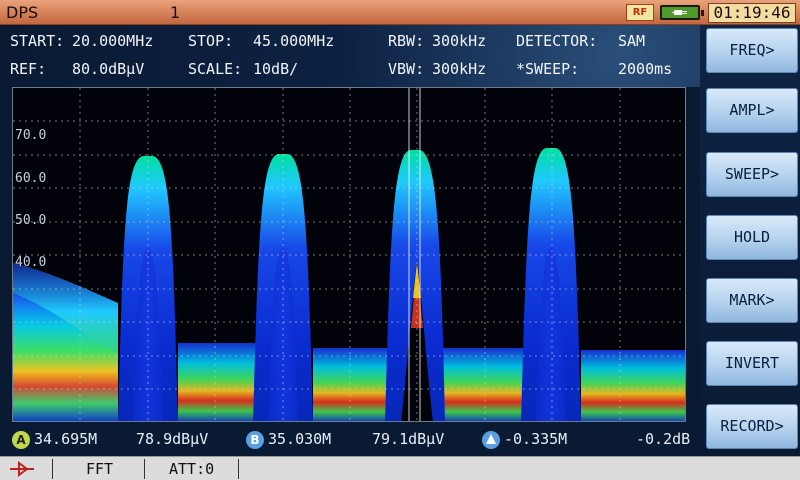 Image resolution: width=800 pixels, height=480 pixels. I want to click on start-value: 20.000MHz, so click(112, 41).